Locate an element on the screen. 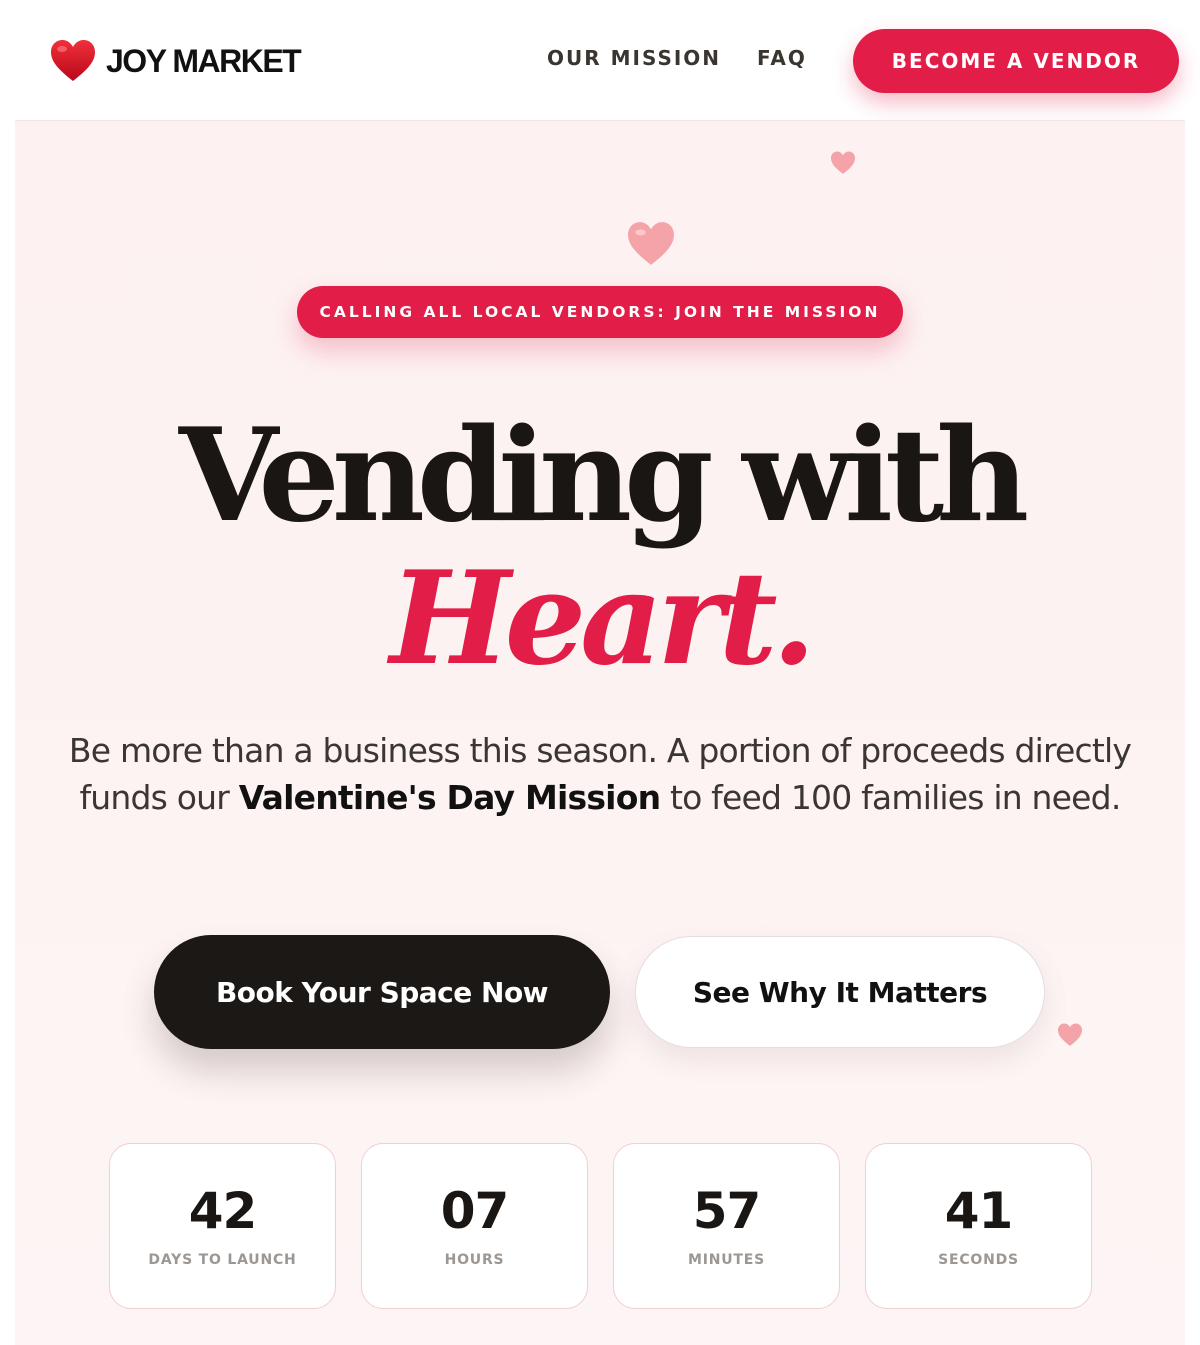  description-text-end: to feed 100 families in need. is located at coordinates (890, 797).